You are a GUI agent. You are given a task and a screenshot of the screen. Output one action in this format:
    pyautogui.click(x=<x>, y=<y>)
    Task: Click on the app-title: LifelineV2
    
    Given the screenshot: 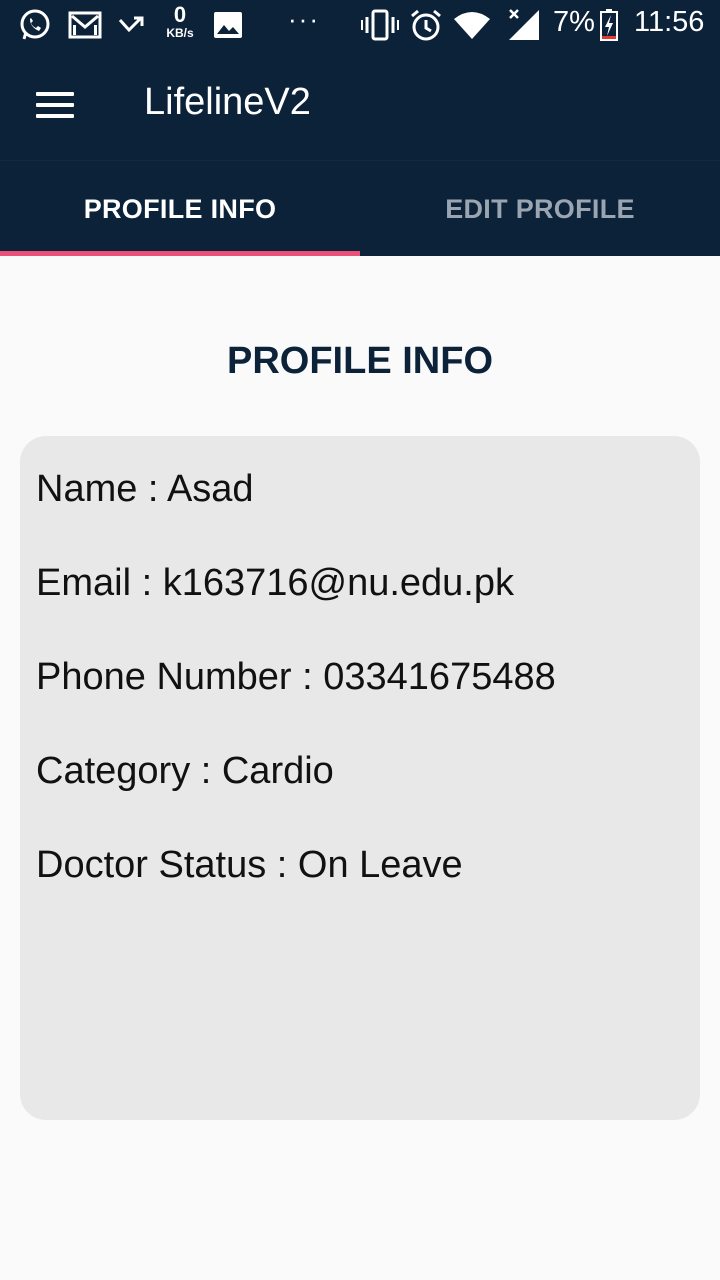 What is the action you would take?
    pyautogui.click(x=227, y=102)
    